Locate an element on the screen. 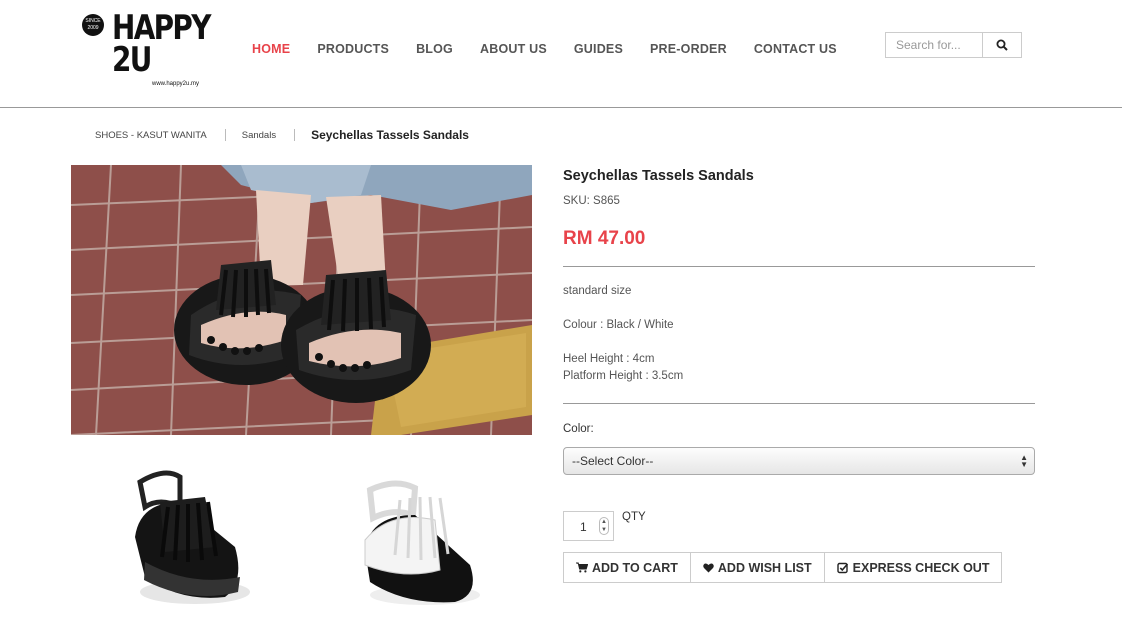  product-sku: SKU: S865 is located at coordinates (591, 201).